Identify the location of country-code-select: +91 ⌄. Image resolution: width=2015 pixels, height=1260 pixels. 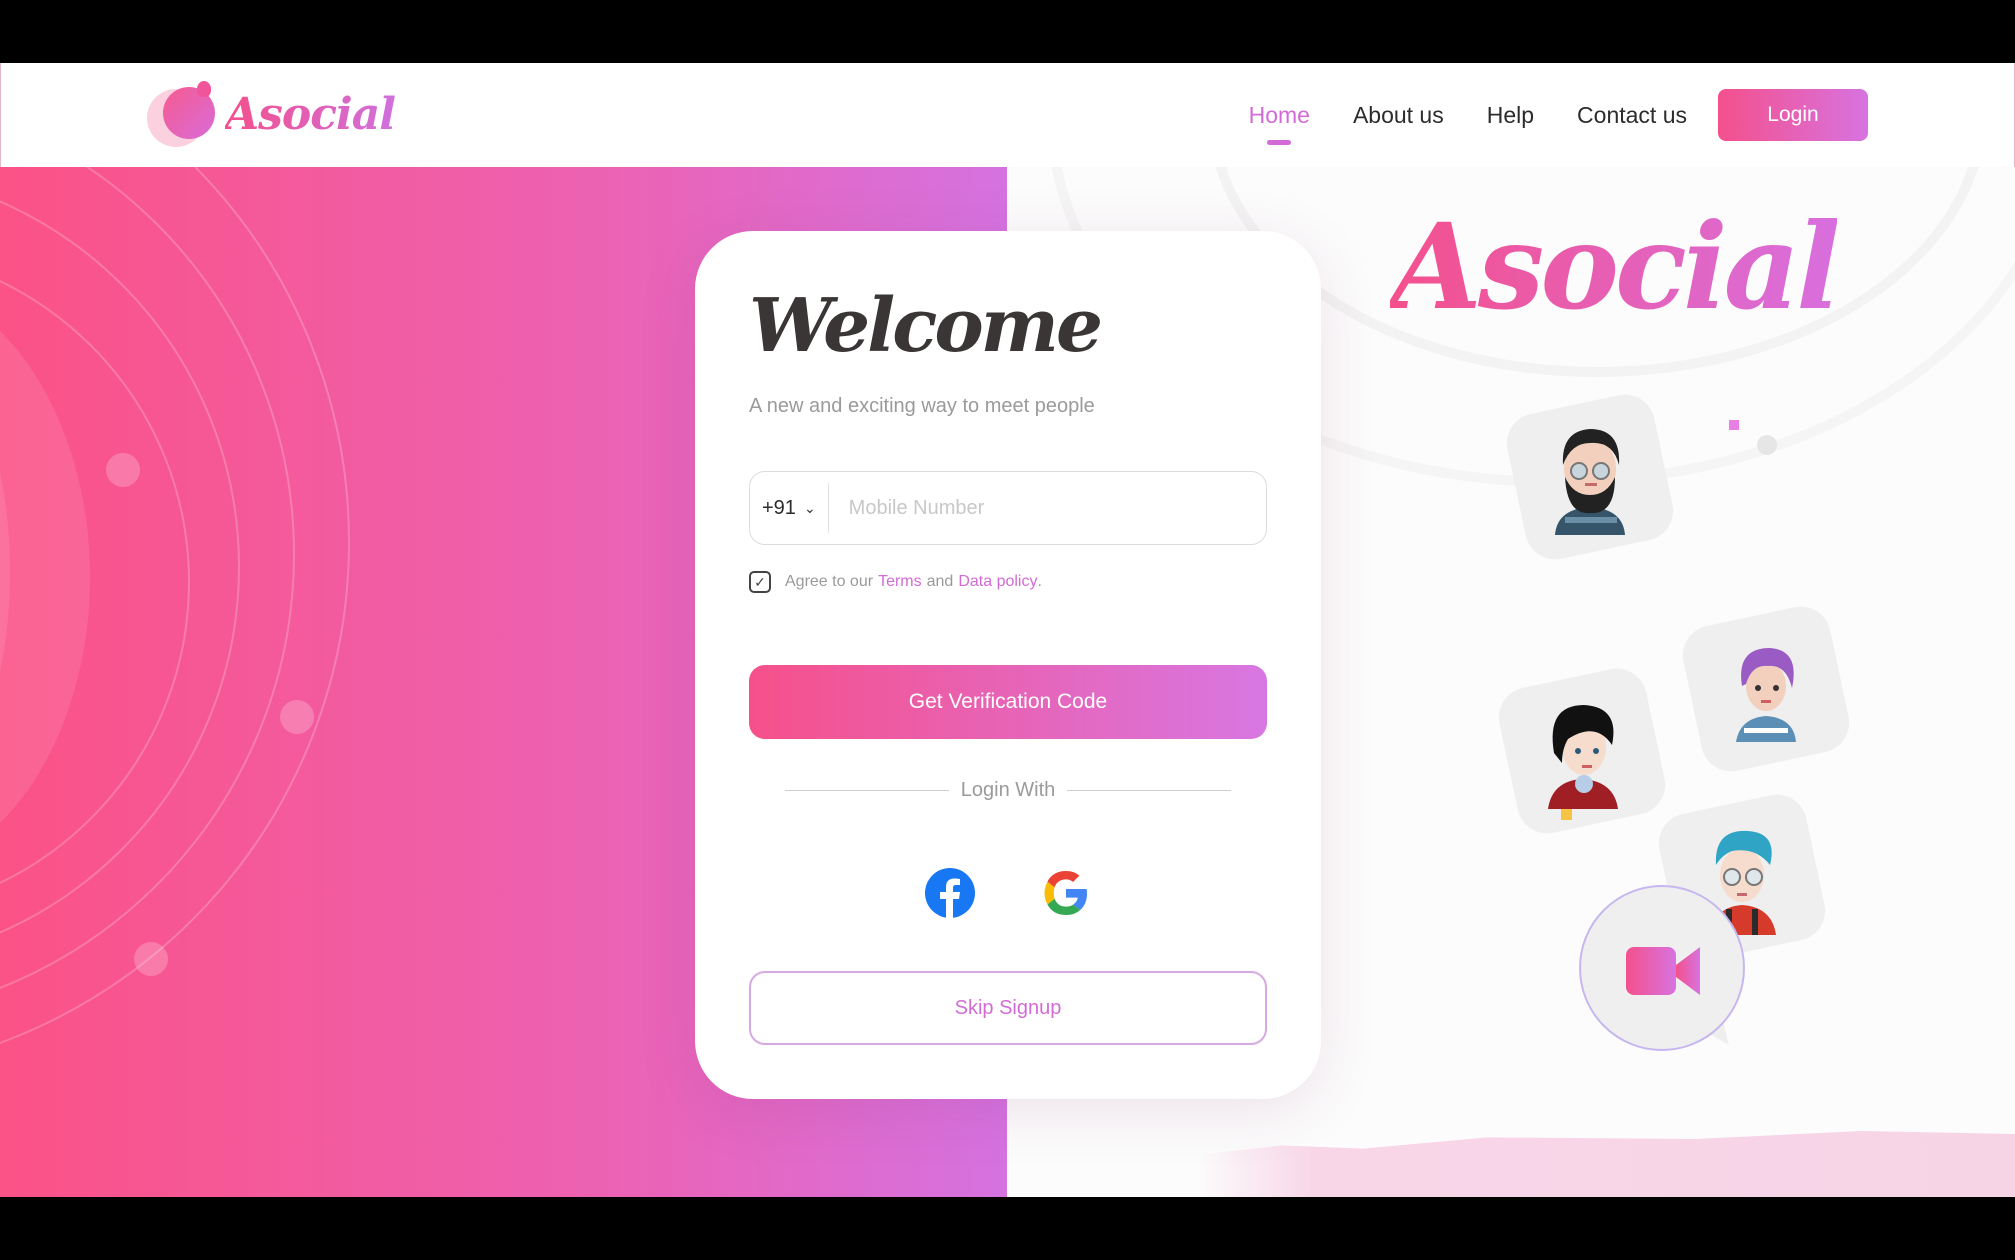
(789, 508).